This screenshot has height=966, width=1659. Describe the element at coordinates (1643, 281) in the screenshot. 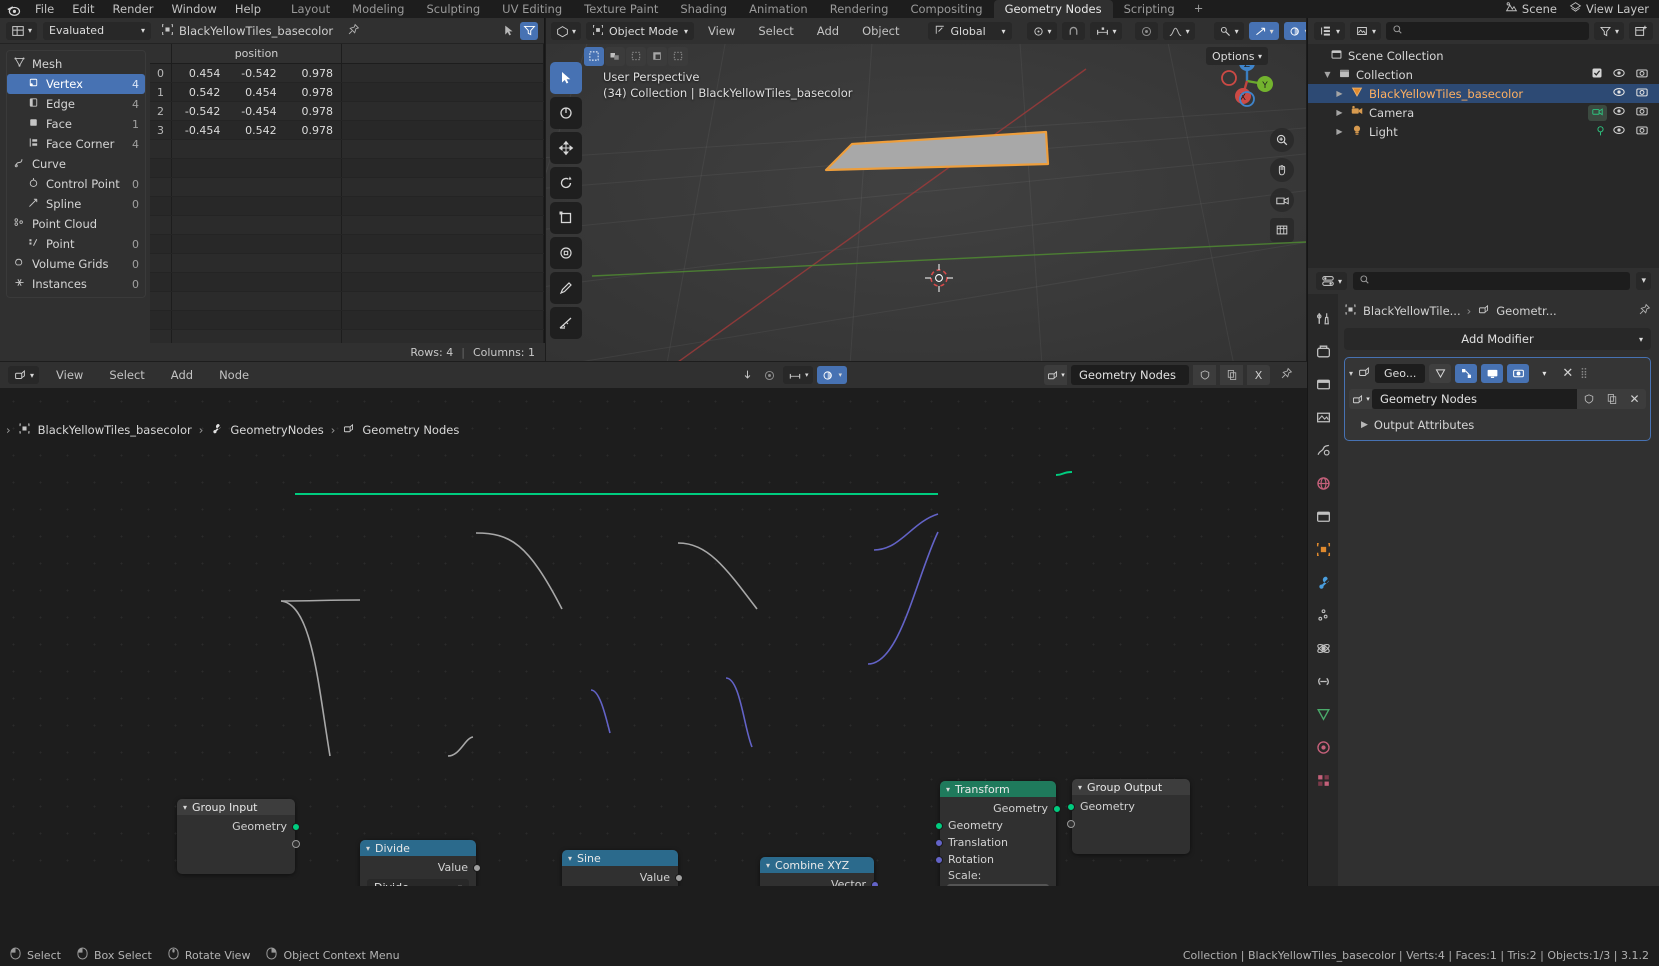

I see `chevron-down-icon: ▾` at that location.